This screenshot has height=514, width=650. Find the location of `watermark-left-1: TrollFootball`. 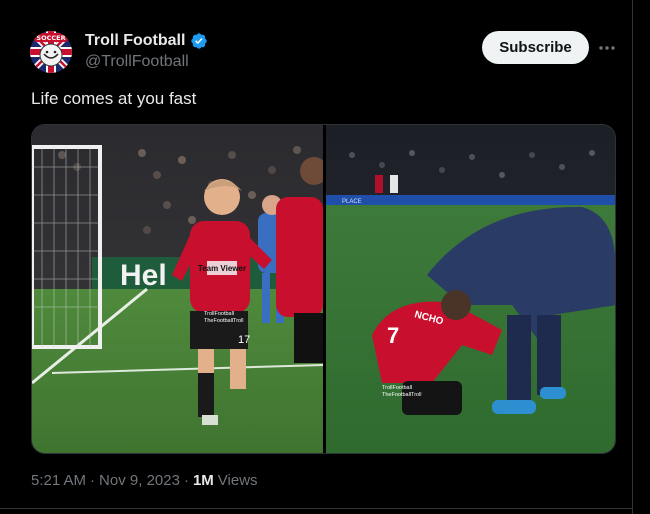

watermark-left-1: TrollFootball is located at coordinates (219, 314).